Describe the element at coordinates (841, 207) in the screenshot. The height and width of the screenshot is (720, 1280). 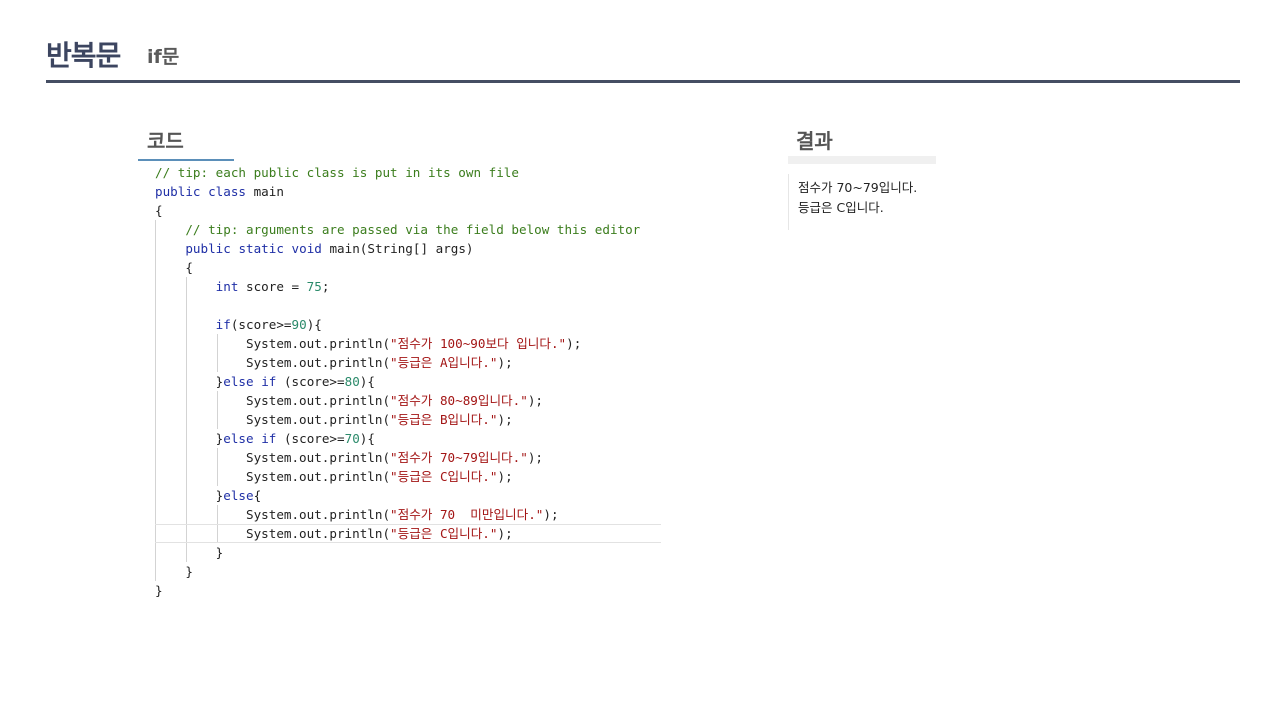
I see `output-line: 등급은 C입니다.` at that location.